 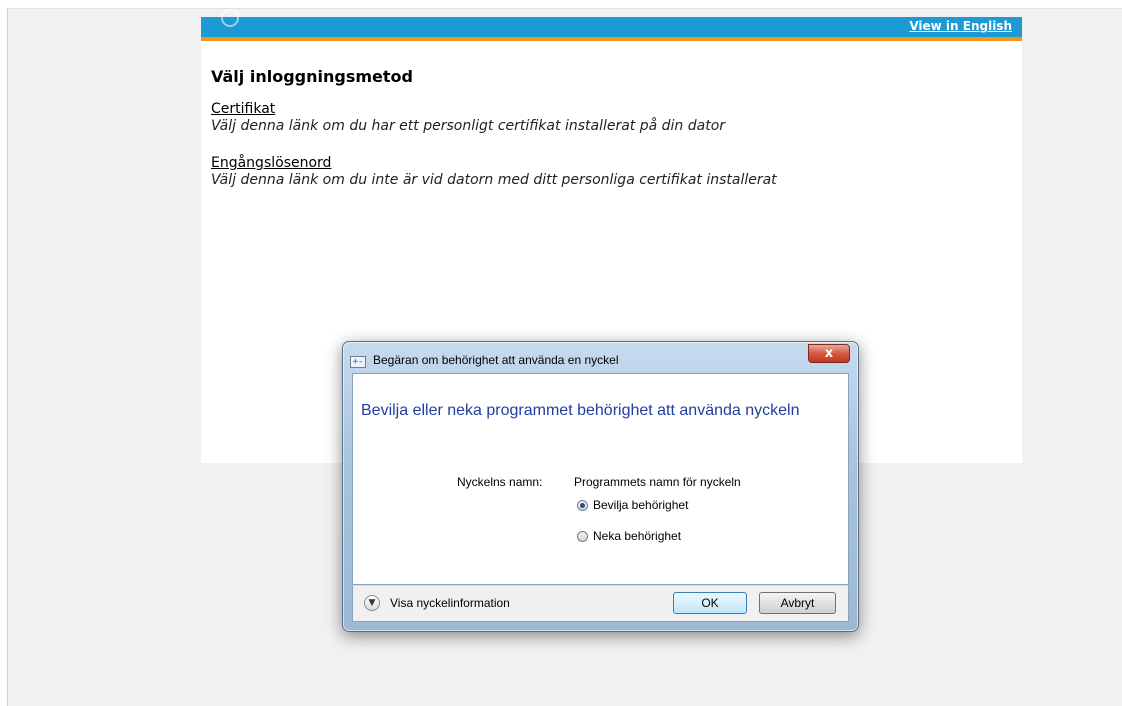 I want to click on close-button: x, so click(x=829, y=353).